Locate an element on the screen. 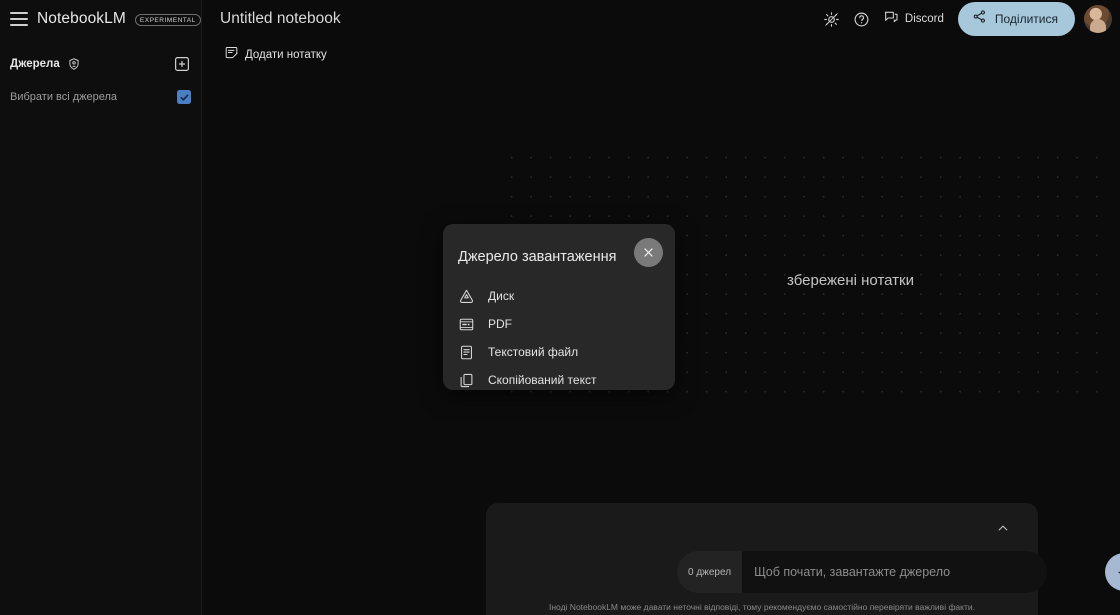 This screenshot has width=1120, height=615. add-note-button: Додати нотатку is located at coordinates (275, 55).